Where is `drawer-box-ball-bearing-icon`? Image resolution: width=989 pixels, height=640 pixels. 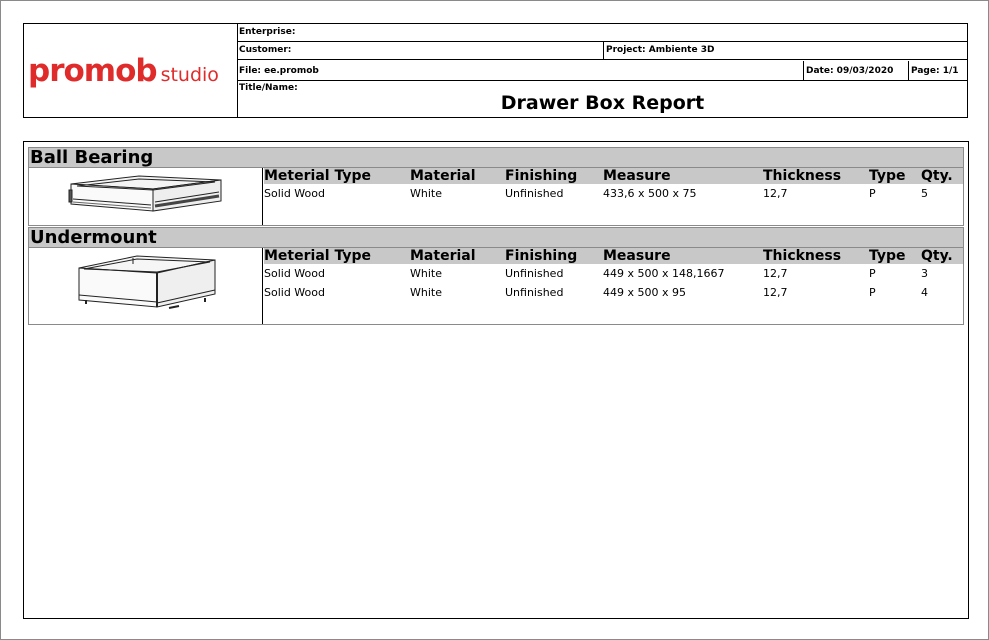
drawer-box-ball-bearing-icon is located at coordinates (146, 196).